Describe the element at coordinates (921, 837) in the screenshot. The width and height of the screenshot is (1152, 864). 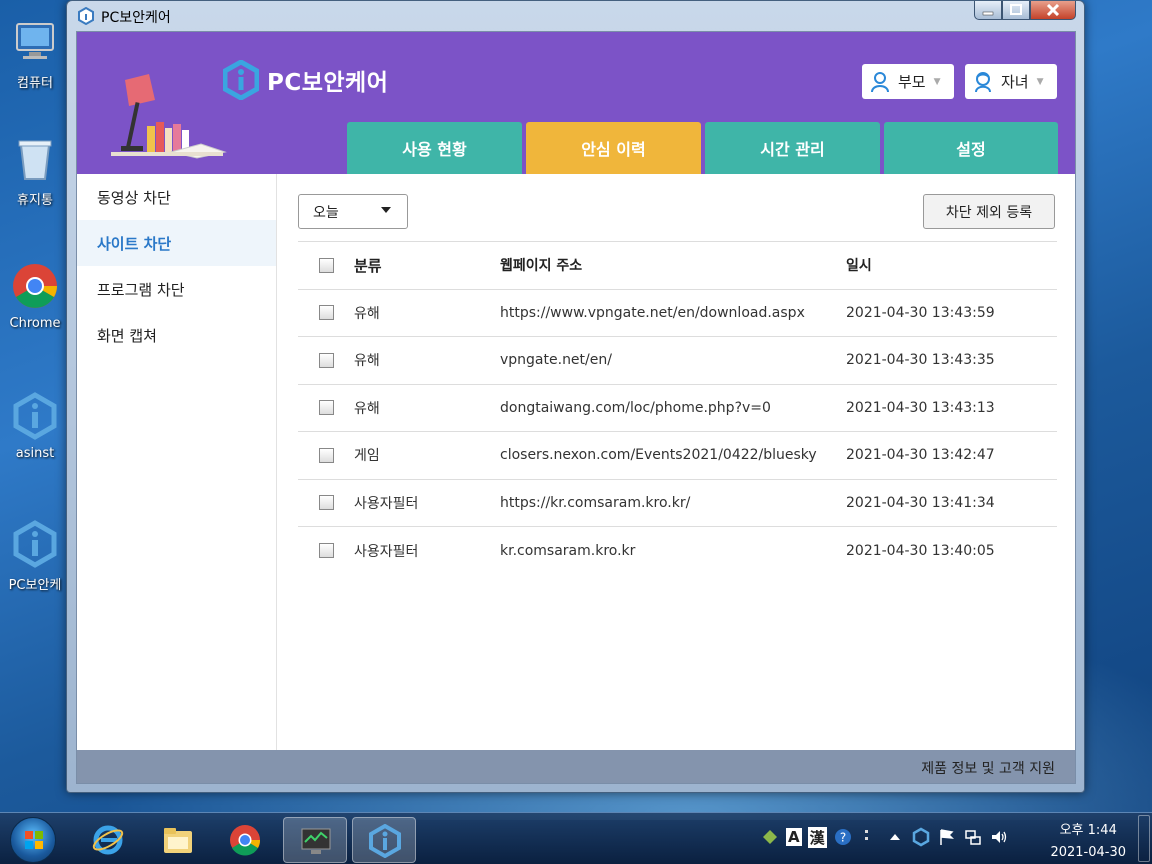
I see `pc-security-tray-icon` at that location.